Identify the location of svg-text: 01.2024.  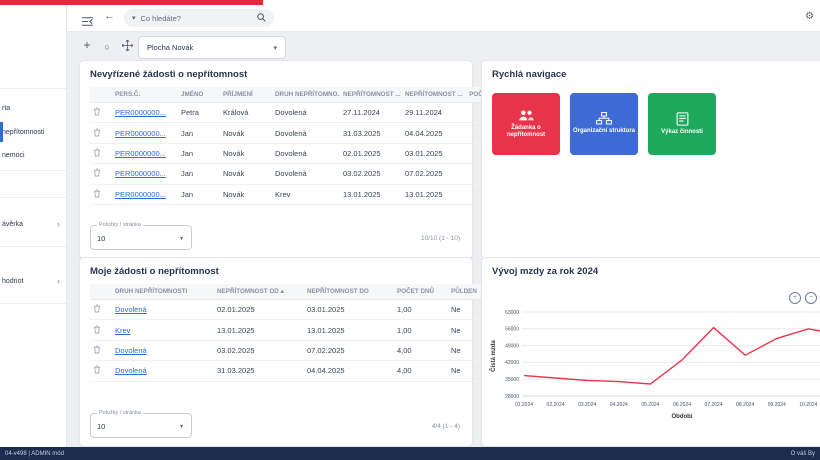
(524, 405).